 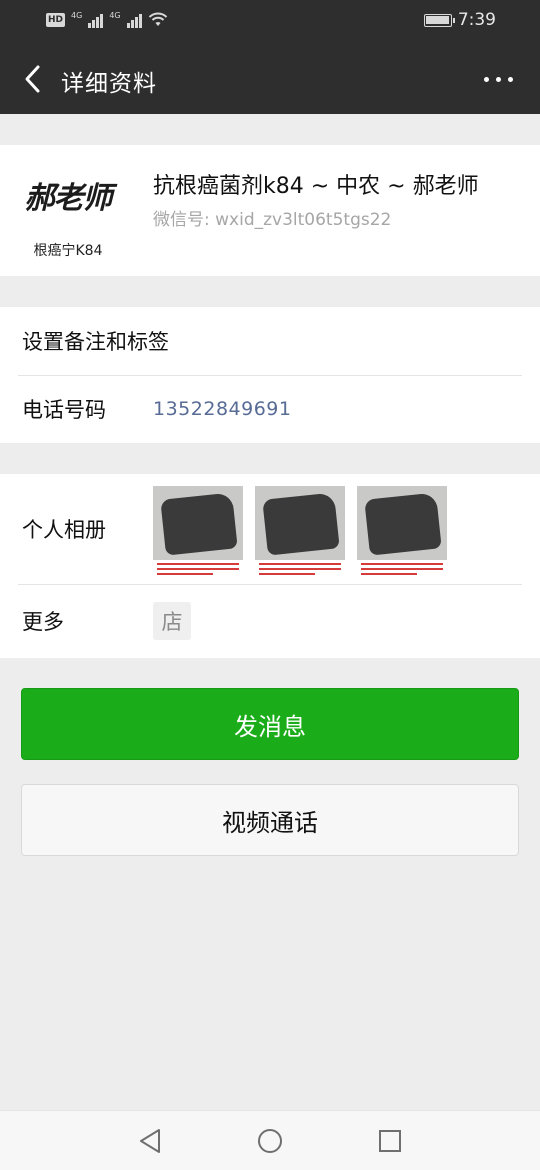 What do you see at coordinates (56, 20) in the screenshot?
I see `hd-badge: HD` at bounding box center [56, 20].